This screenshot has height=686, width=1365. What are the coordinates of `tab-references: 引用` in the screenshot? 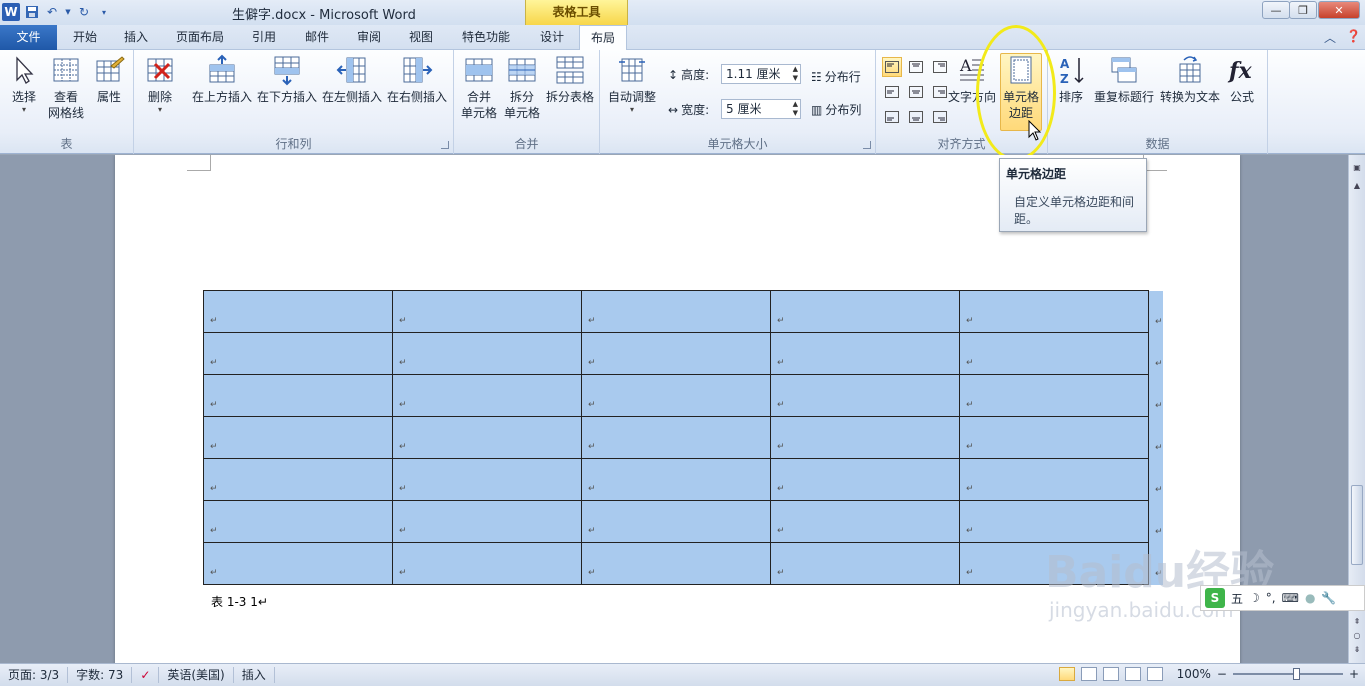 It's located at (264, 37).